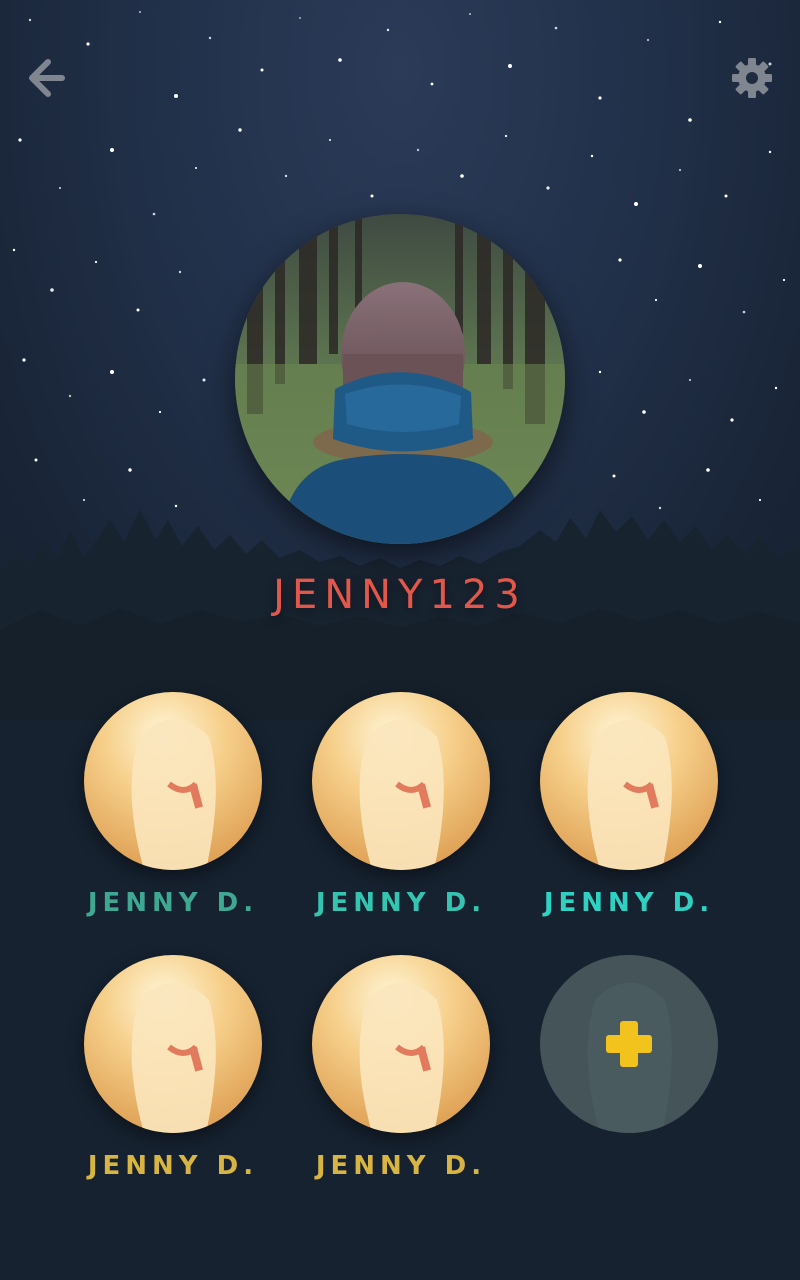 The width and height of the screenshot is (800, 1280). I want to click on arrow-left-icon, so click(47, 78).